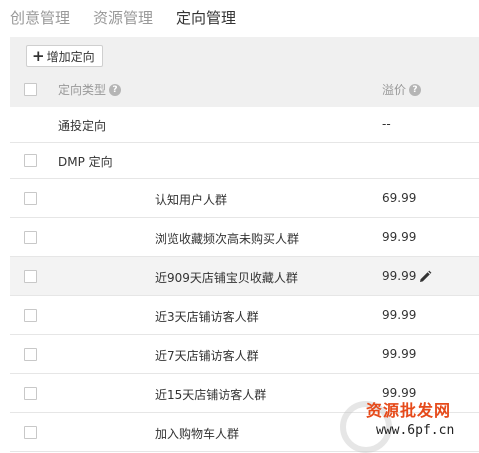  Describe the element at coordinates (40, 17) in the screenshot. I see `tab-creative-management: 创意管理` at that location.